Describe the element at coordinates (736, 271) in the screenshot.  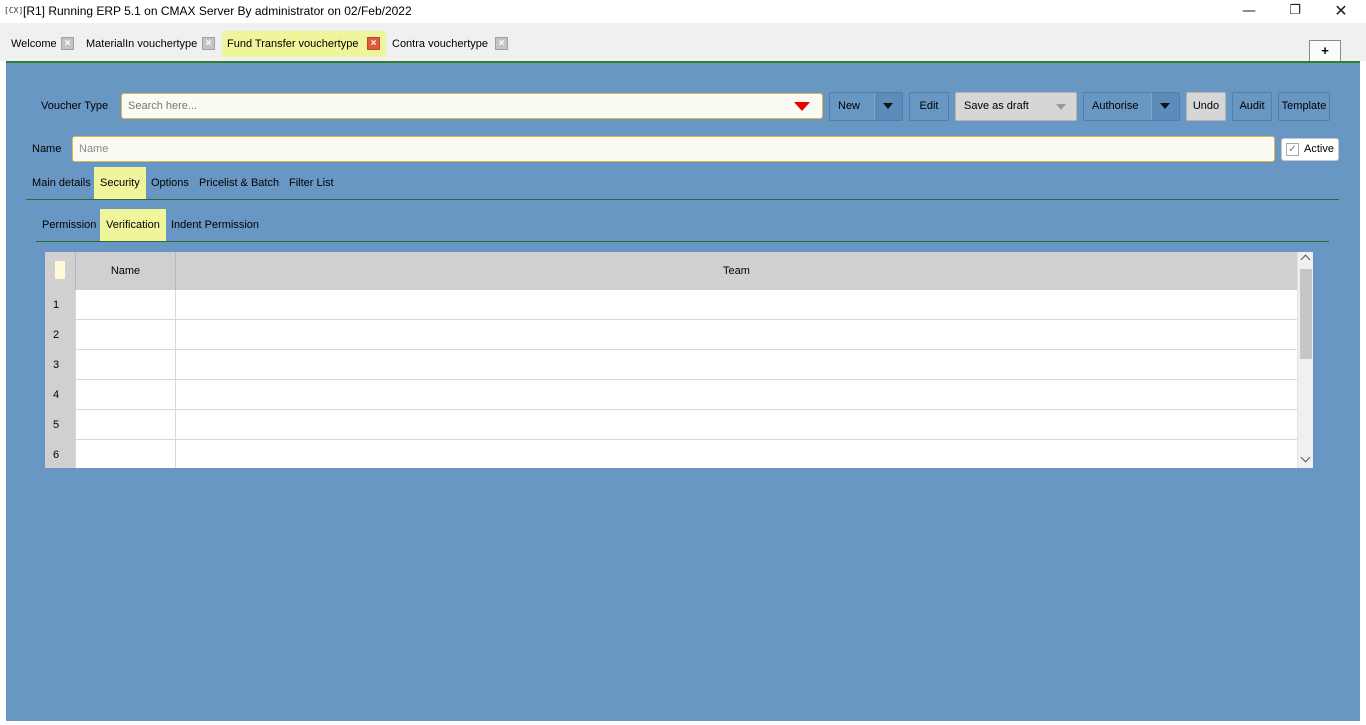
I see `column-header-team: Team` at that location.